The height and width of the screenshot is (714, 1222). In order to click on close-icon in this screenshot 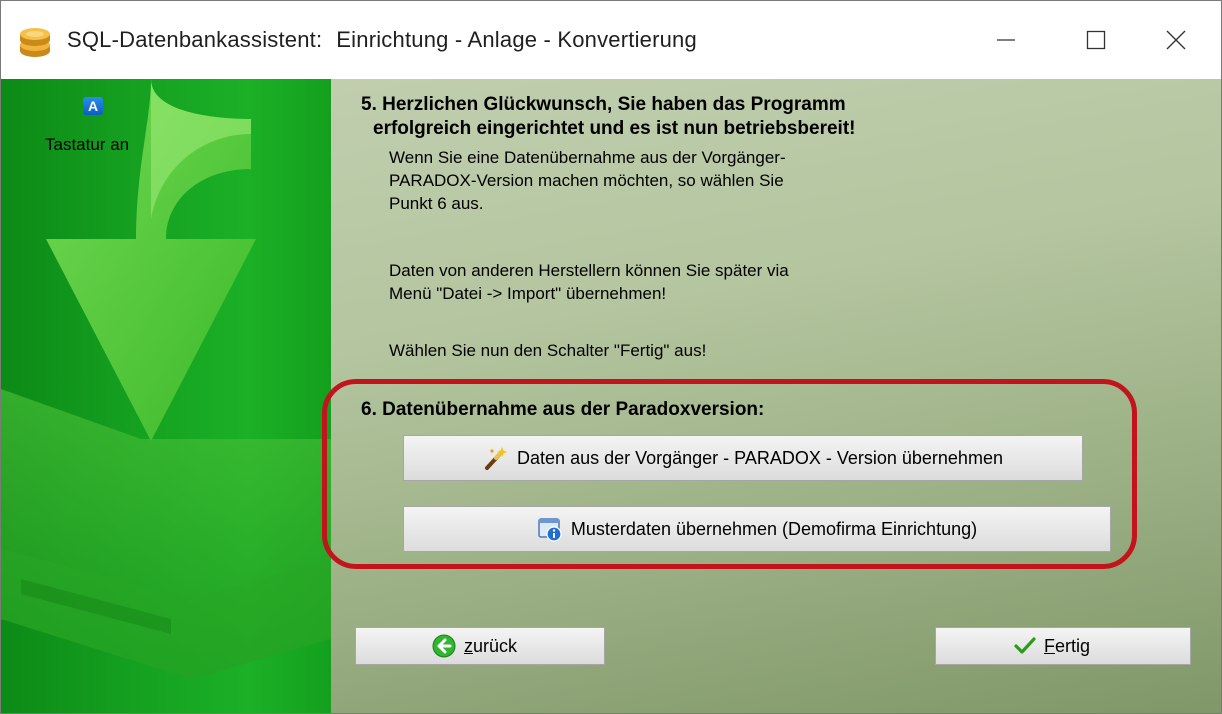, I will do `click(1176, 40)`.